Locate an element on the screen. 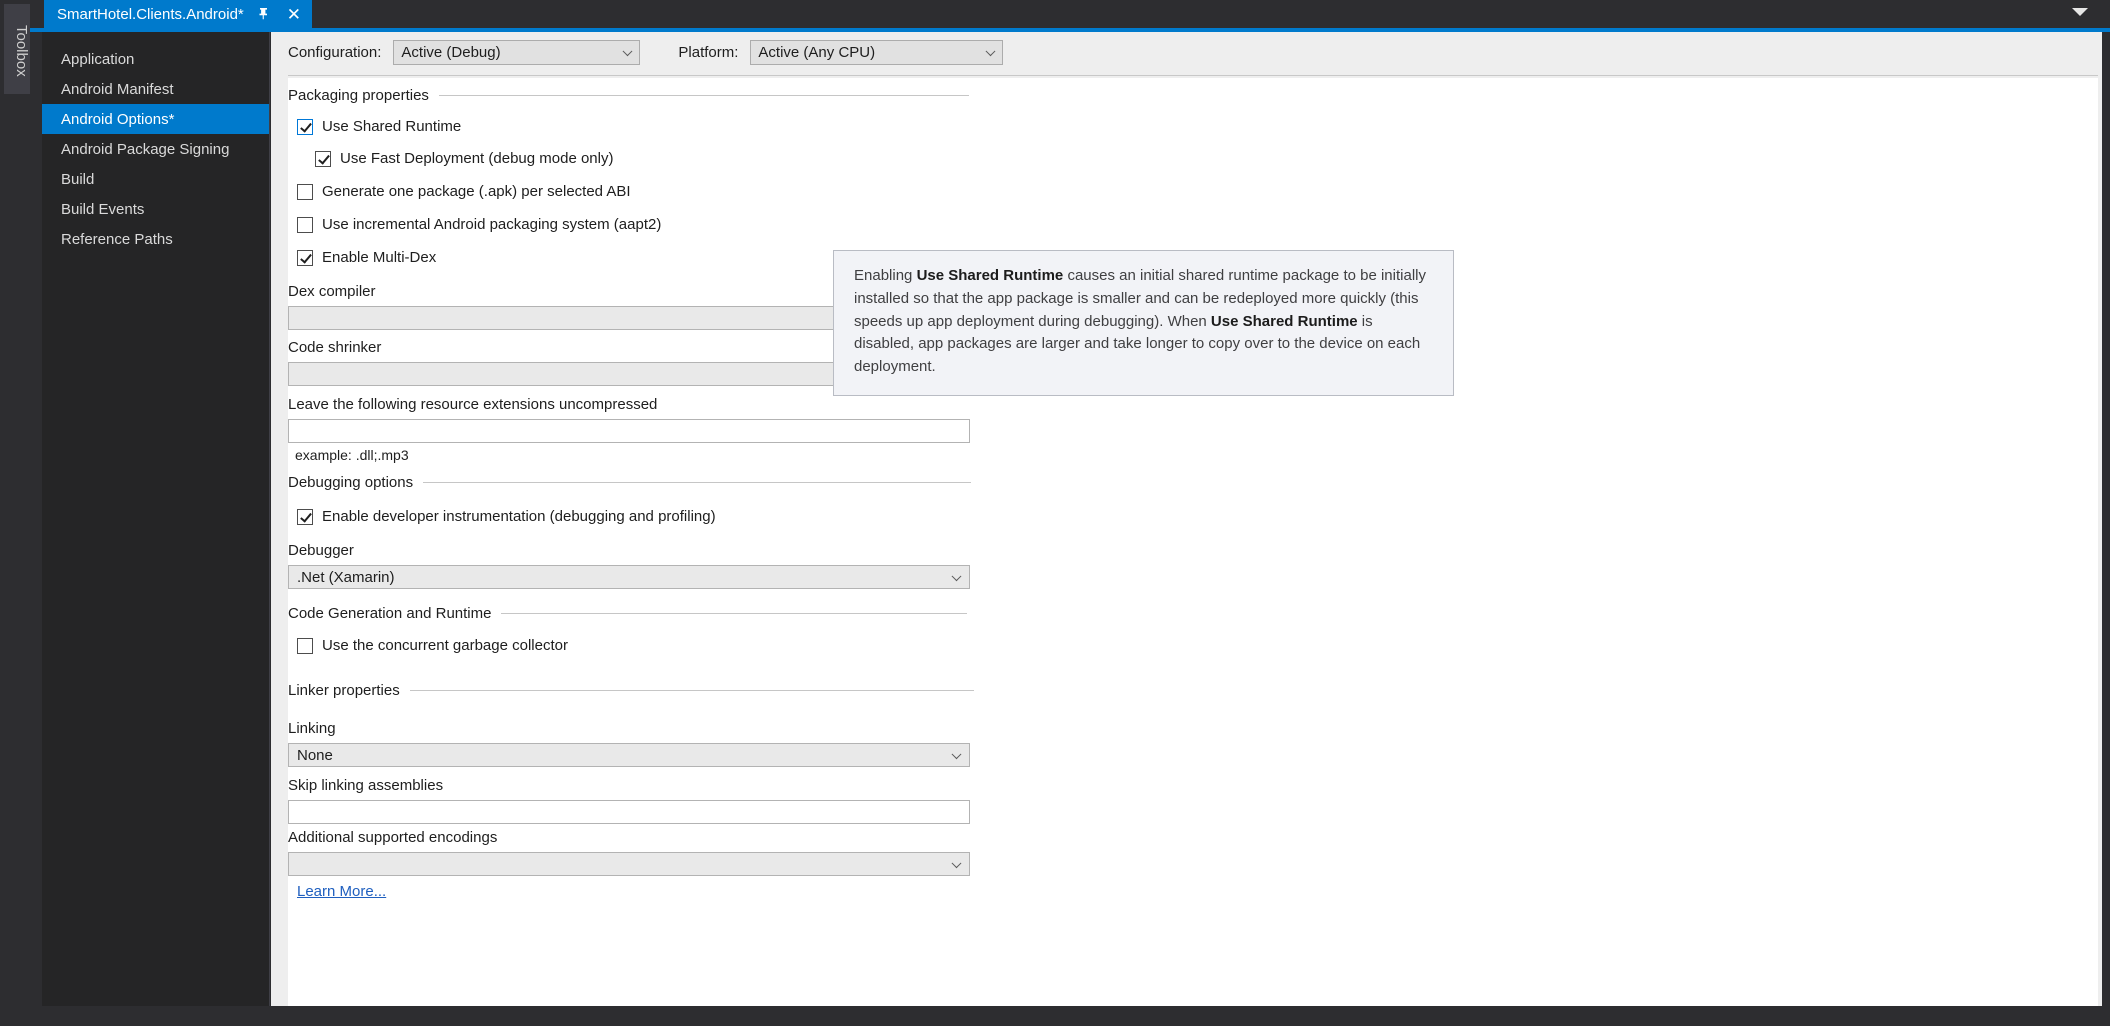  checkbox-label: Enable Multi-Dex is located at coordinates (379, 257).